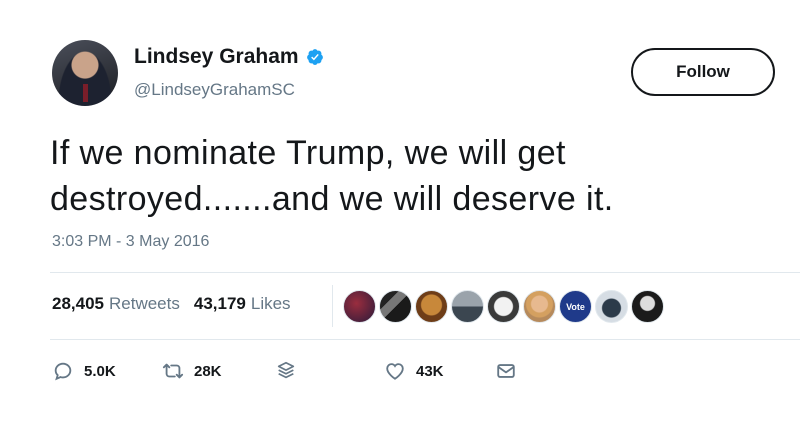 This screenshot has width=800, height=424. Describe the element at coordinates (85, 73) in the screenshot. I see `profile-avatar` at that location.